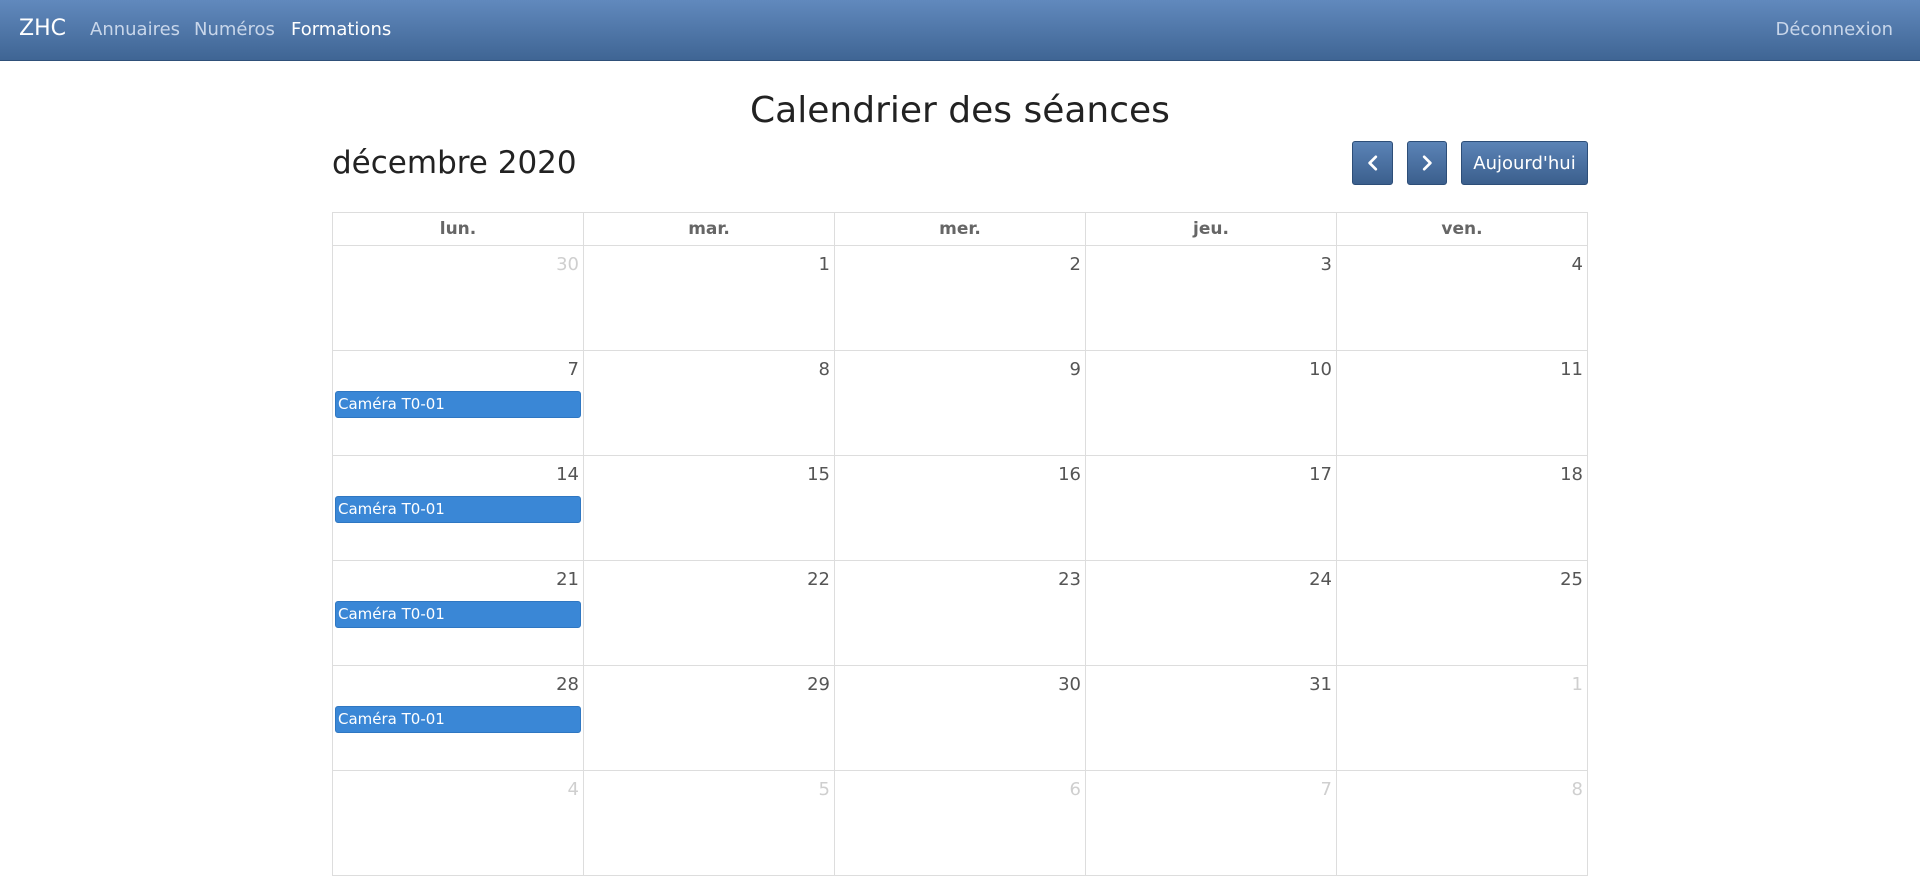 Image resolution: width=1920 pixels, height=882 pixels. I want to click on calendar-day-cell: 11, so click(1462, 403).